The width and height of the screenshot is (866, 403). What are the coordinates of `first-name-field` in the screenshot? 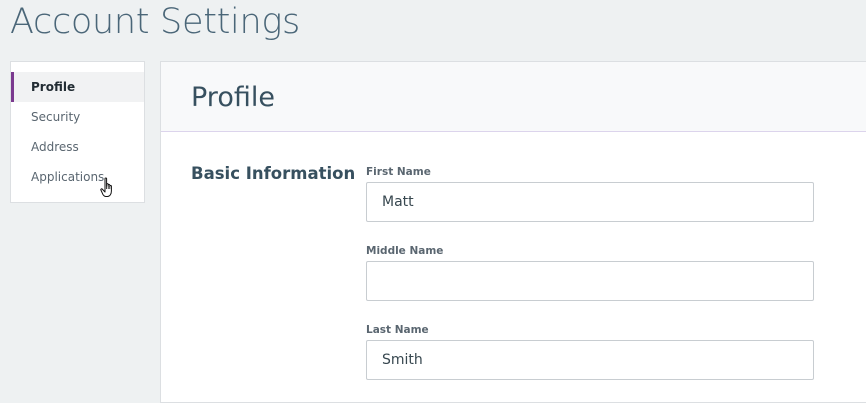 It's located at (590, 202).